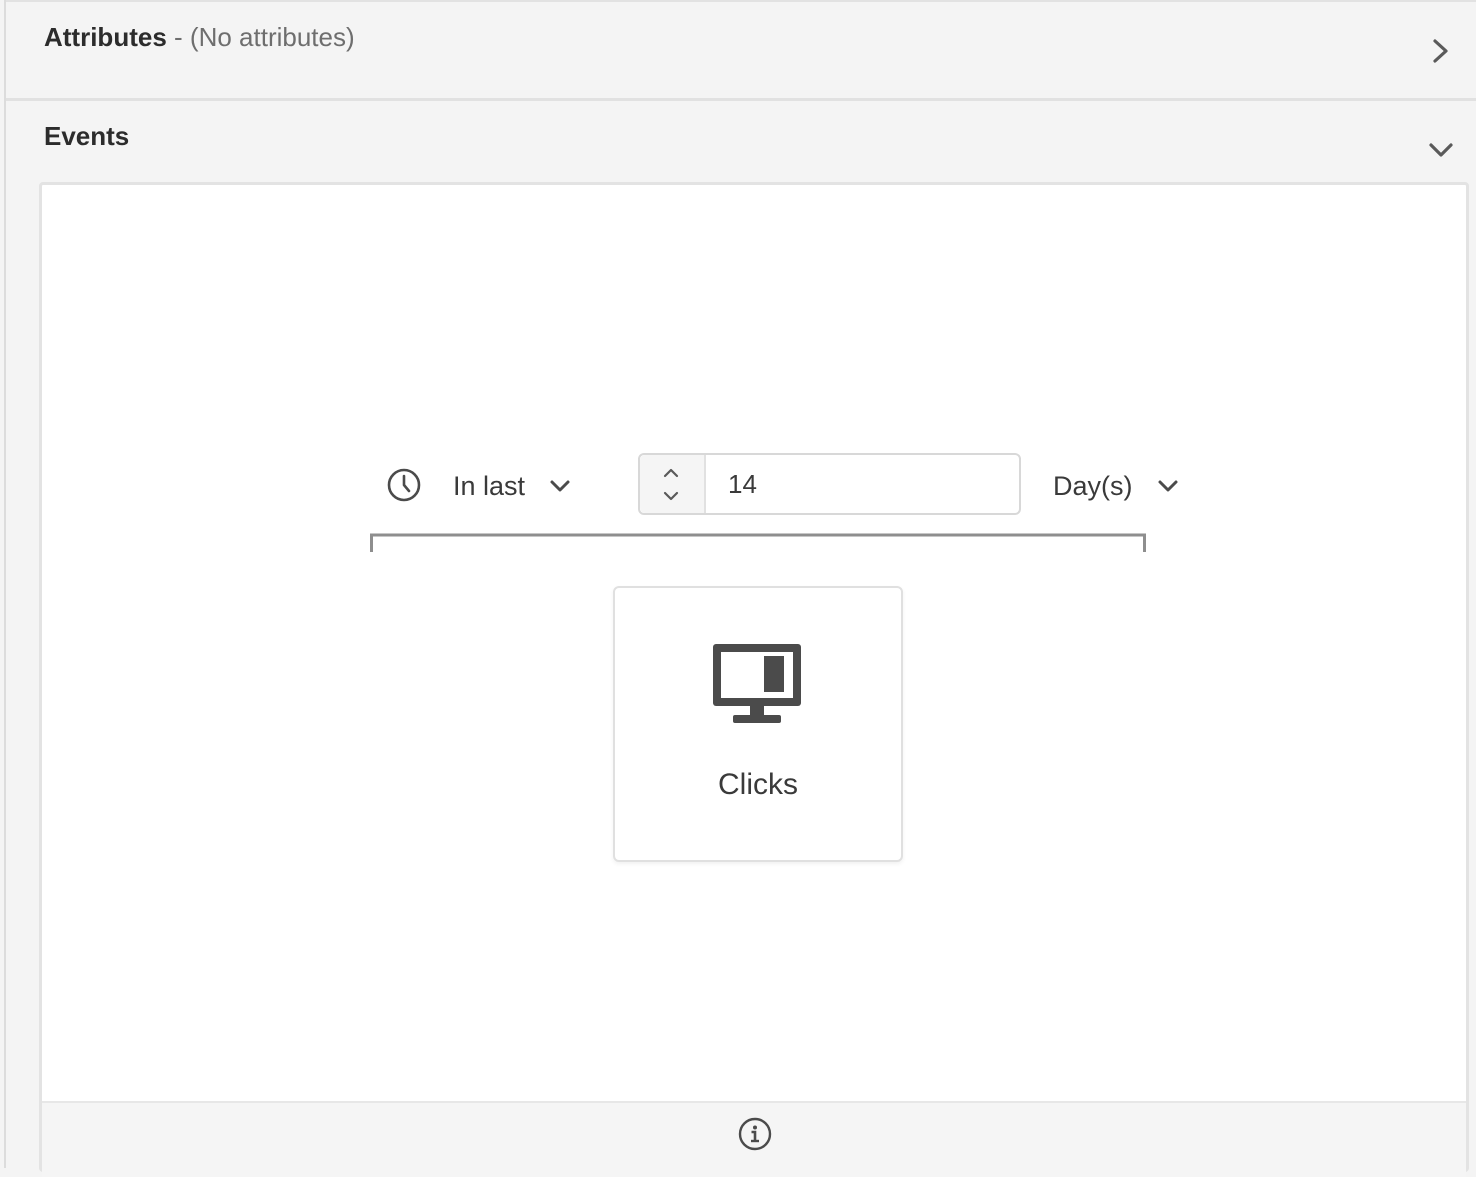  Describe the element at coordinates (404, 485) in the screenshot. I see `clock-icon` at that location.